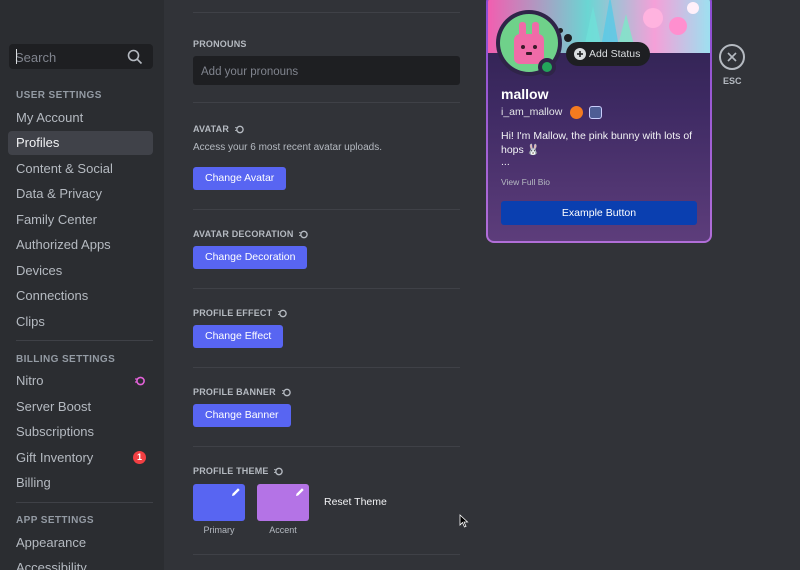 This screenshot has width=800, height=570. I want to click on add-status-label: Add Status, so click(615, 54).